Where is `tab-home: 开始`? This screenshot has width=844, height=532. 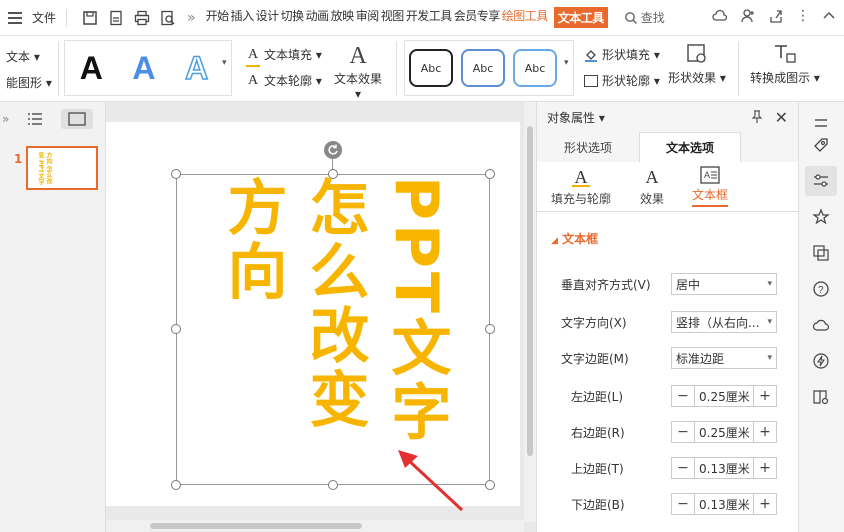
tab-home: 开始 is located at coordinates (218, 17).